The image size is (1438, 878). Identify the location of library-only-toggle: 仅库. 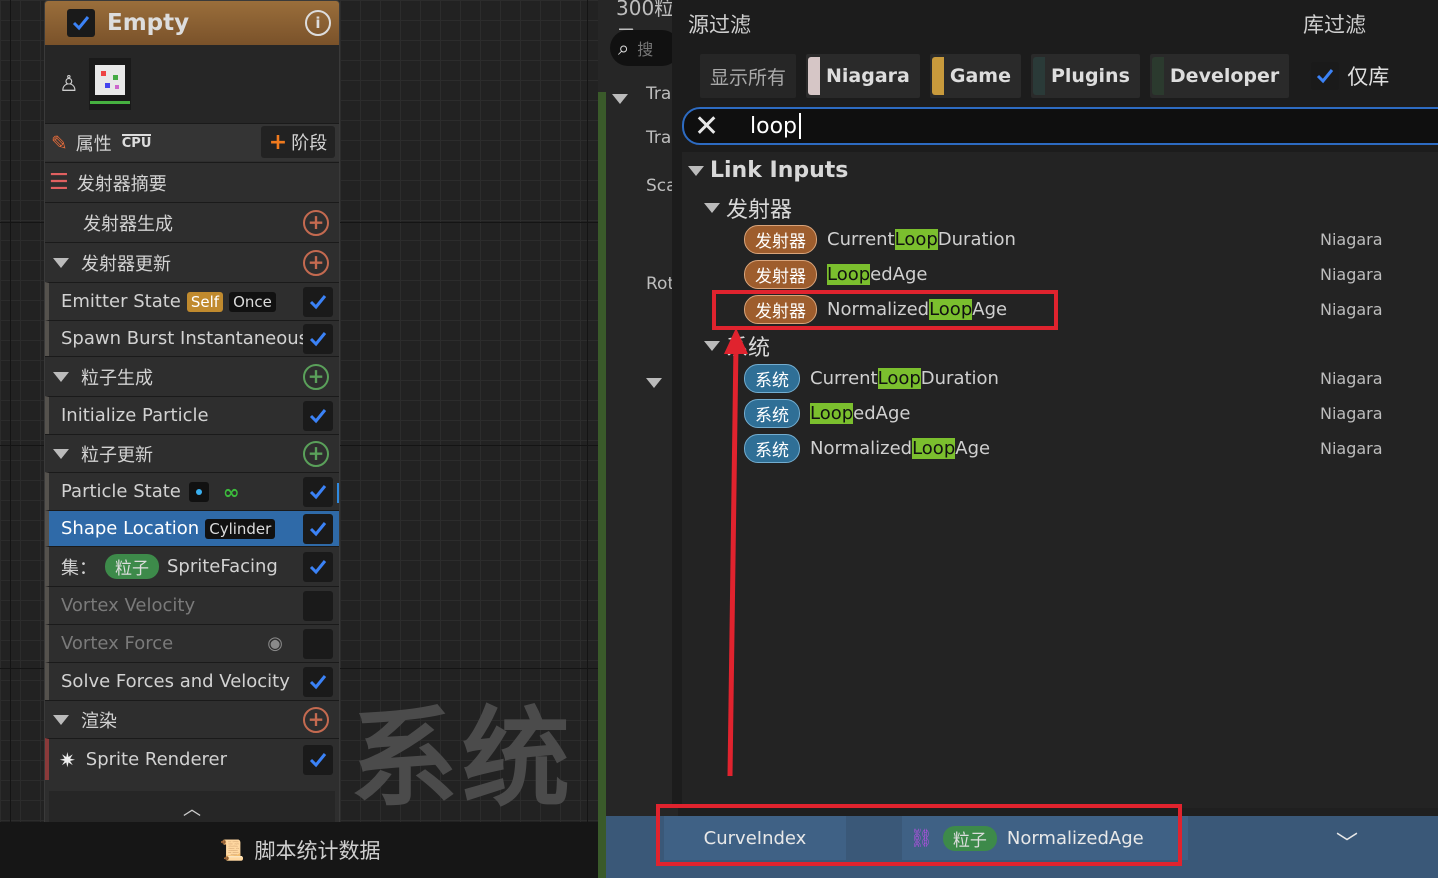
(1350, 76).